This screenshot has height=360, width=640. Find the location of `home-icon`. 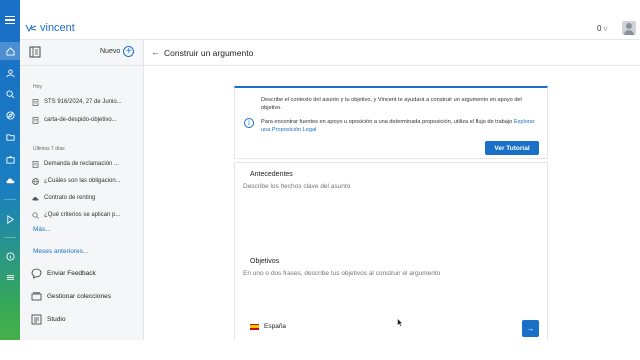

home-icon is located at coordinates (10, 51).